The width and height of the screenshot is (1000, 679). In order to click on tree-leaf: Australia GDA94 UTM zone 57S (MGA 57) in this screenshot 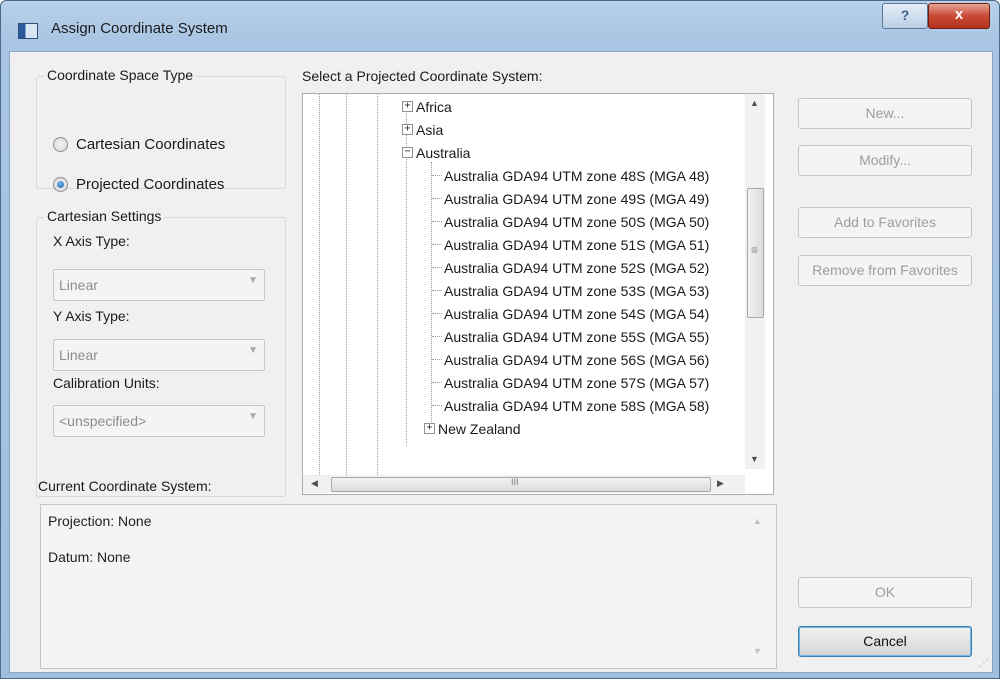, I will do `click(570, 382)`.